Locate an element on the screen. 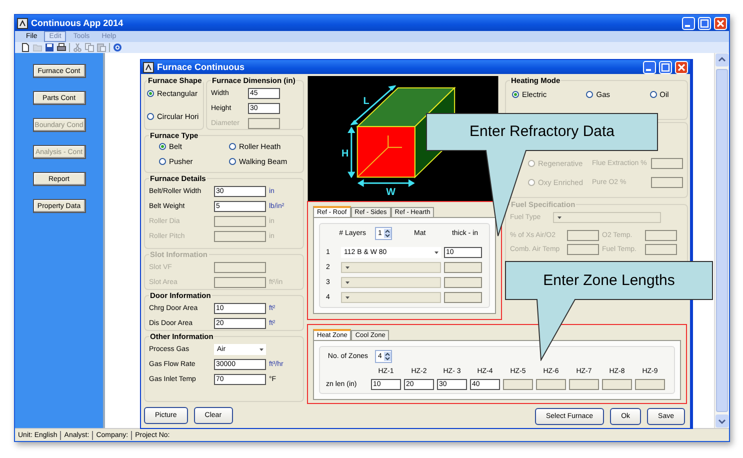 The width and height of the screenshot is (743, 458). height-arrow is located at coordinates (352, 152).